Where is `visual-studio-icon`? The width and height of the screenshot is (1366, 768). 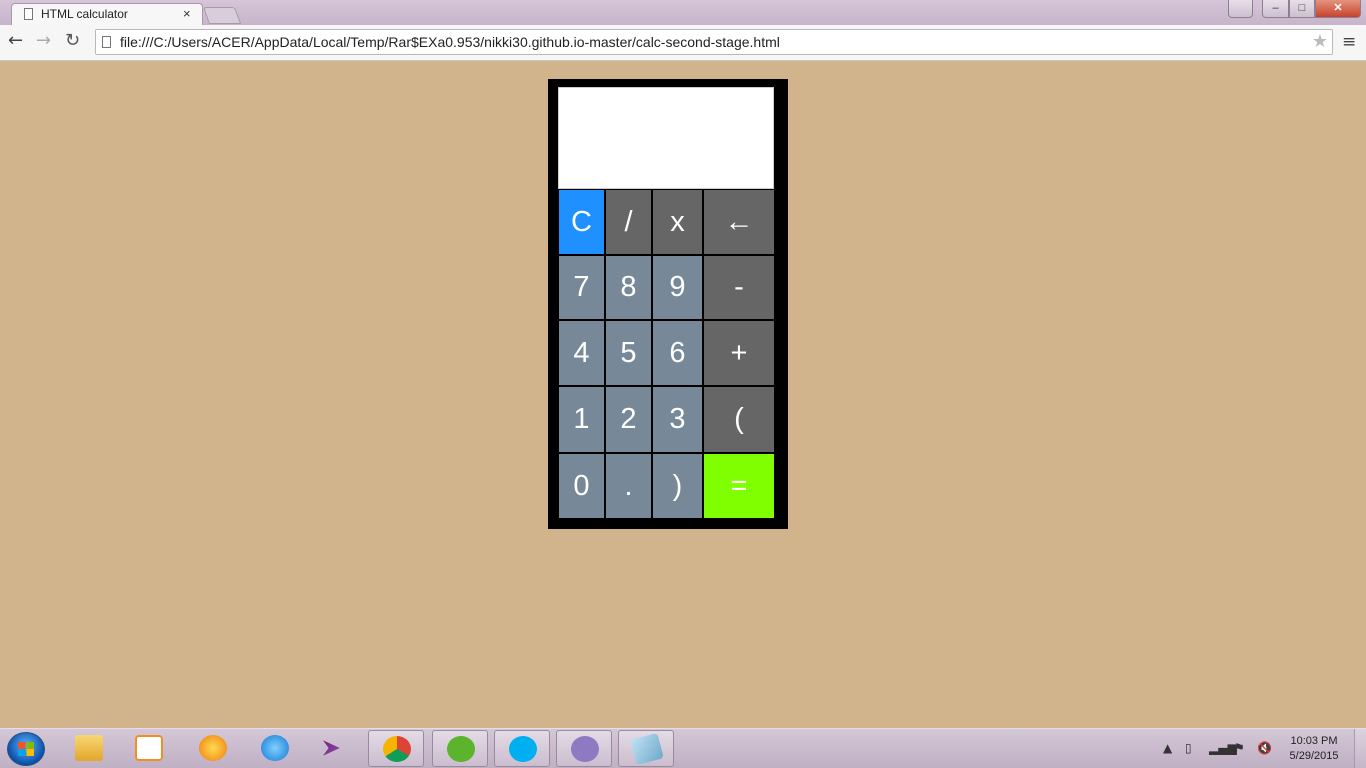 visual-studio-icon is located at coordinates (331, 748).